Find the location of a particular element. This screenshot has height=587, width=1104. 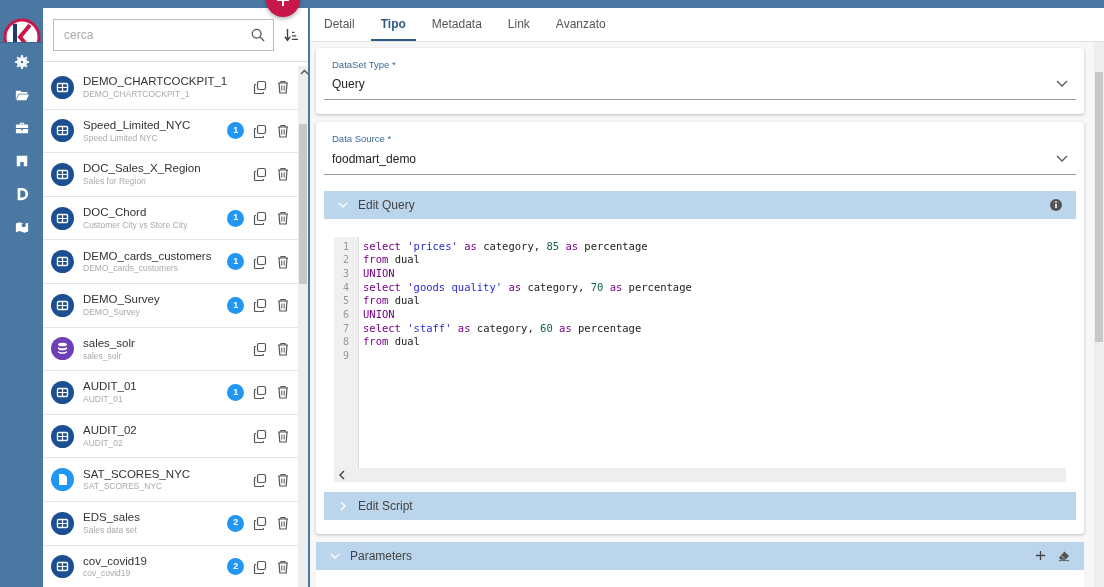

dataset-item: DEMO_CHARTCOCKPIT_1 DEMO_CHARTCOCKPIT_1 is located at coordinates (171, 88).